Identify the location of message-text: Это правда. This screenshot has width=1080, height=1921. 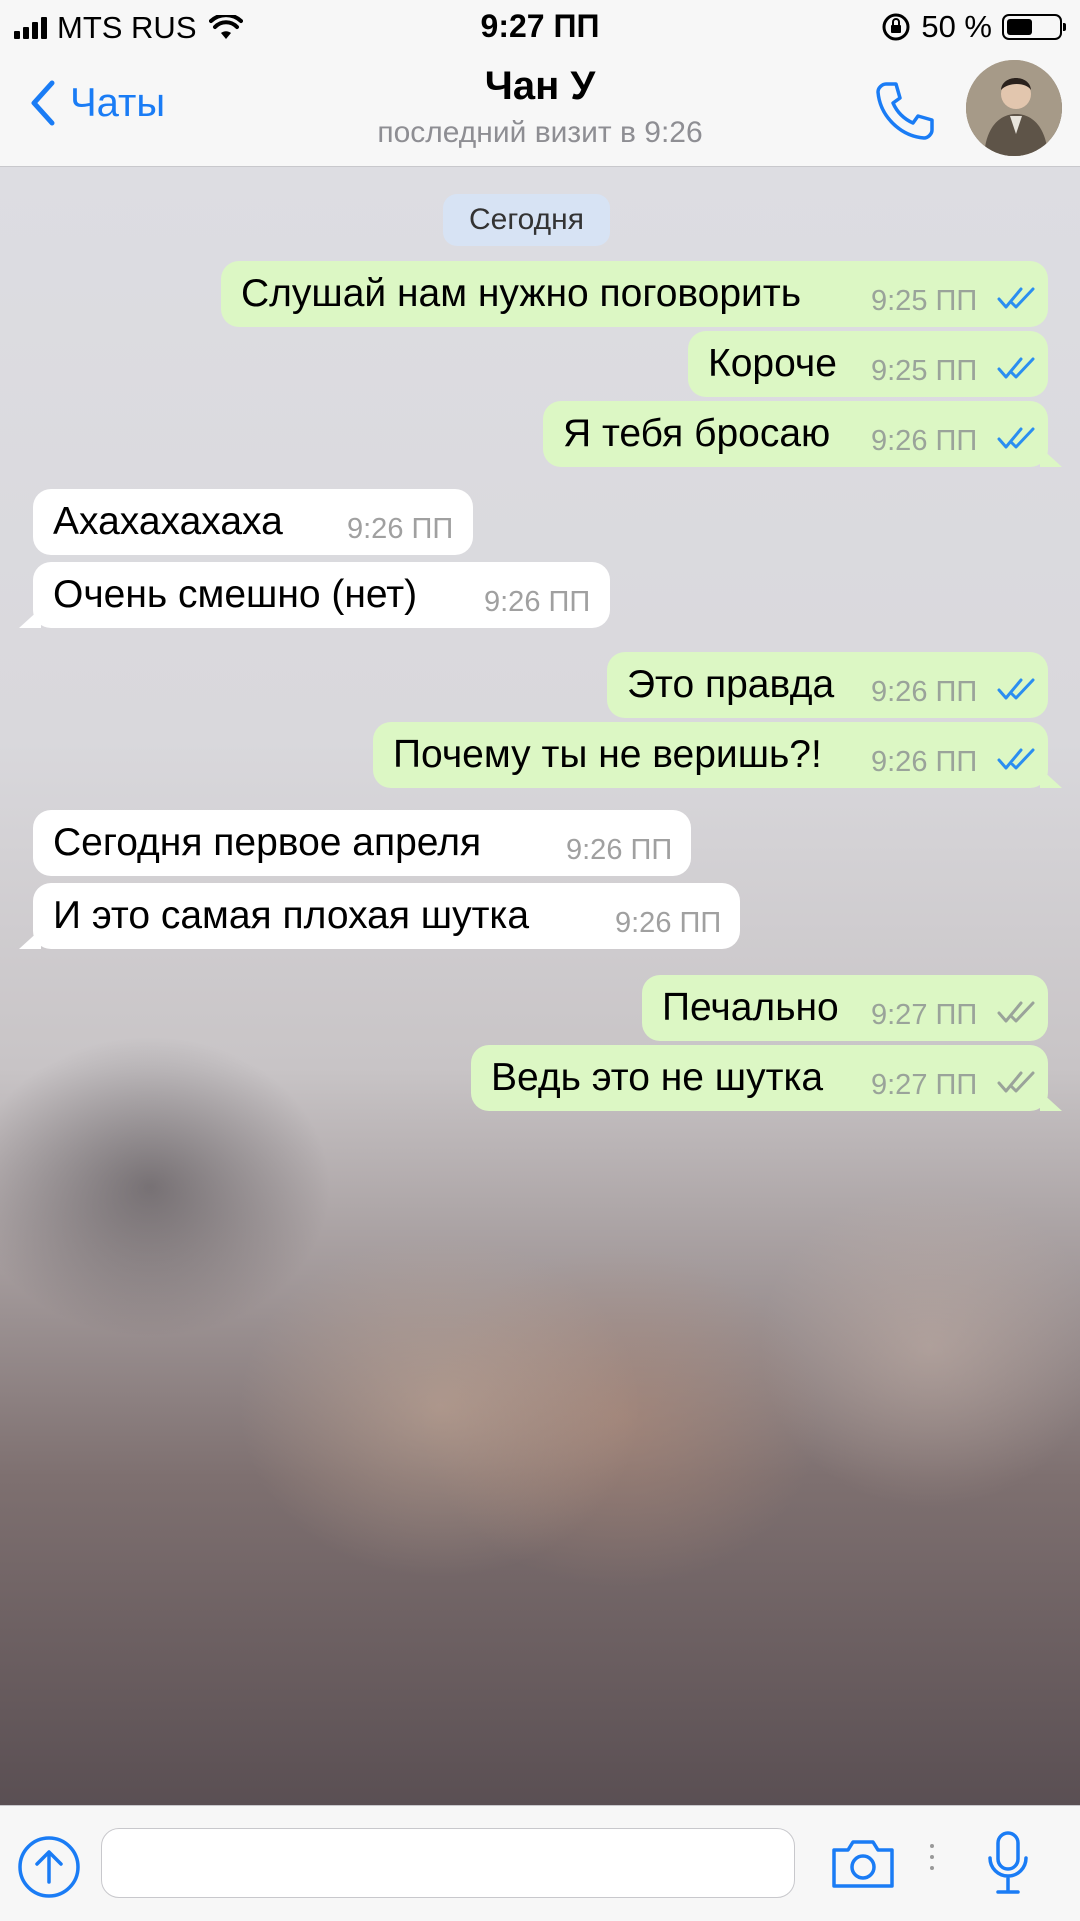
(731, 684).